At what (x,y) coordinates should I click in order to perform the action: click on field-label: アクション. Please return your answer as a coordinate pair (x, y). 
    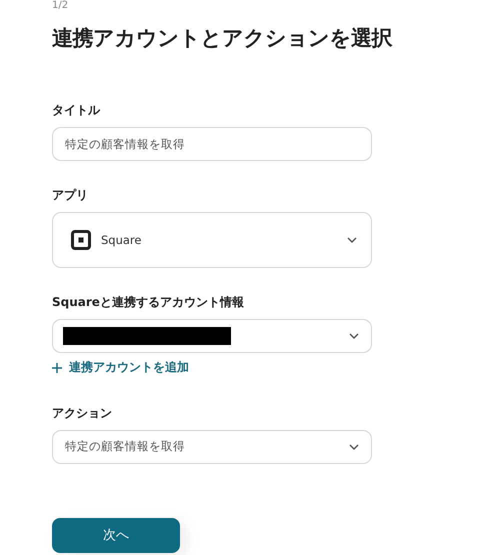
    Looking at the image, I should click on (82, 413).